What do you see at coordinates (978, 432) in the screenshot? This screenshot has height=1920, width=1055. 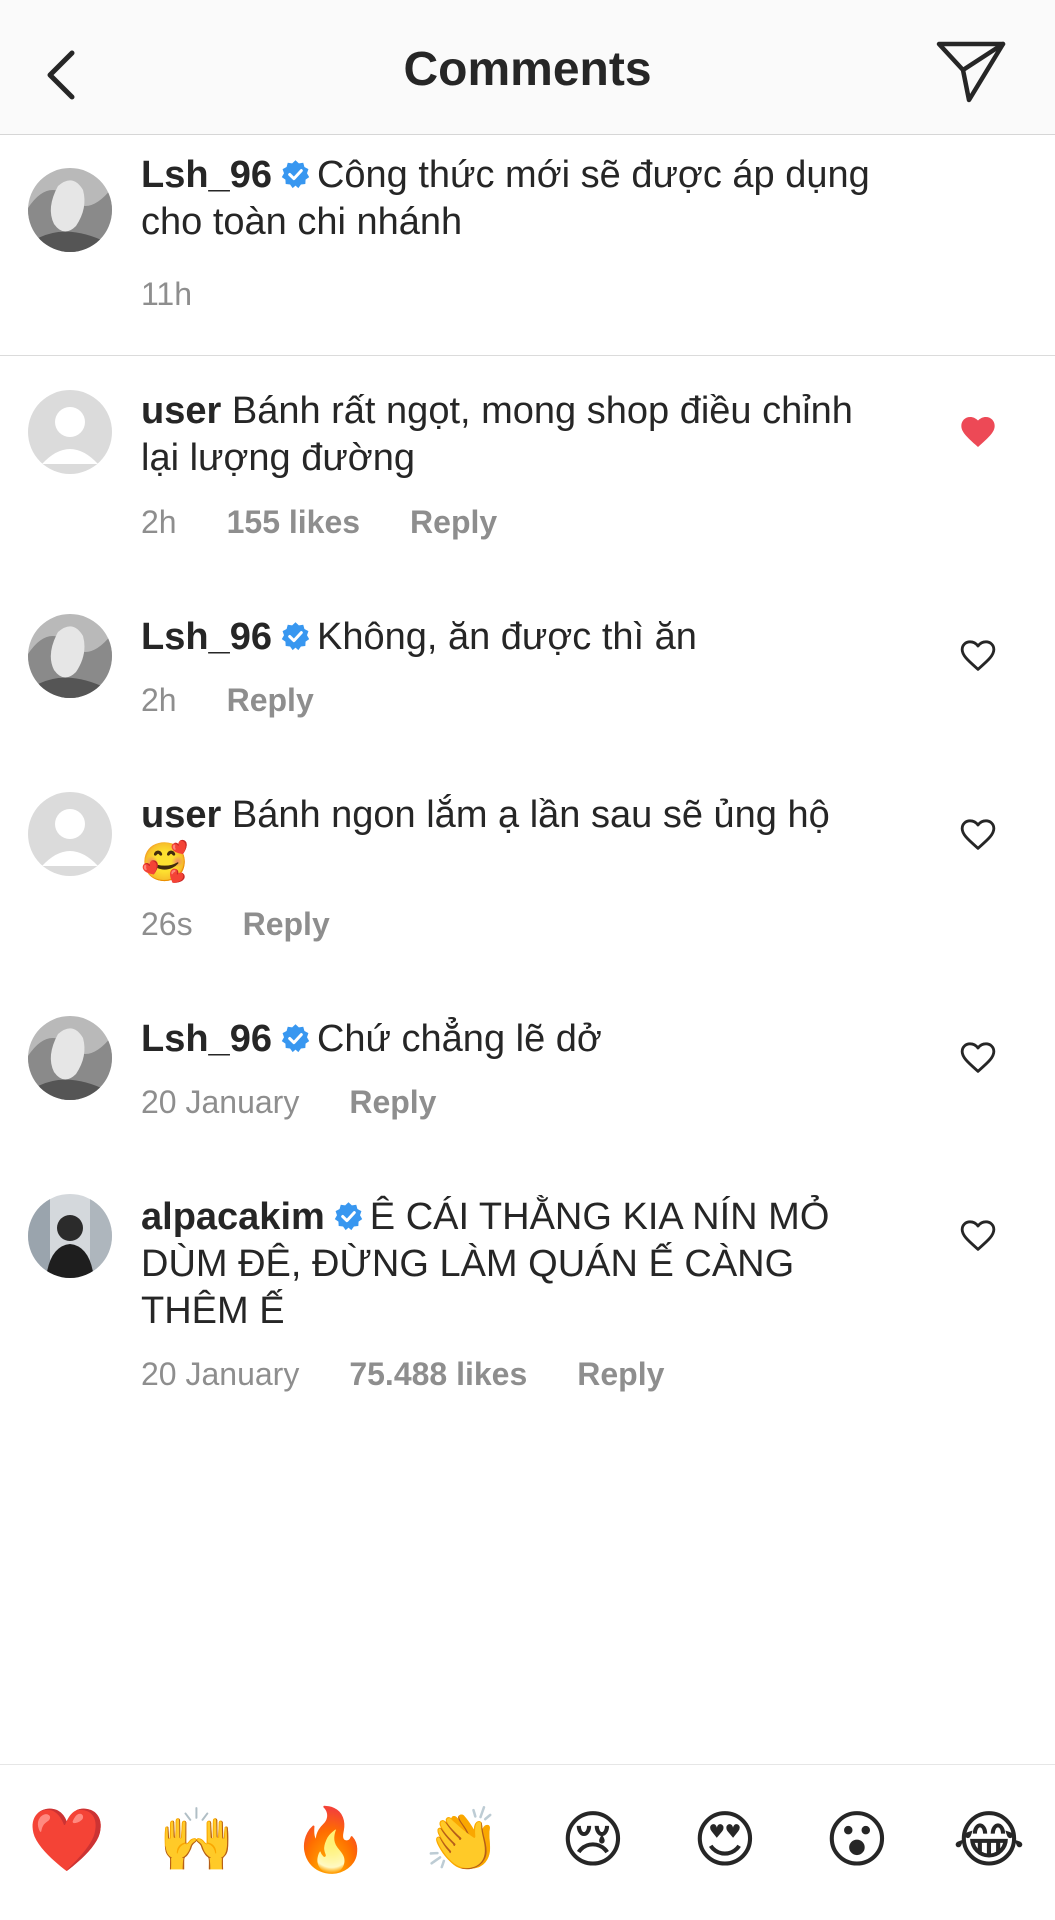 I see `heart-filled-icon` at bounding box center [978, 432].